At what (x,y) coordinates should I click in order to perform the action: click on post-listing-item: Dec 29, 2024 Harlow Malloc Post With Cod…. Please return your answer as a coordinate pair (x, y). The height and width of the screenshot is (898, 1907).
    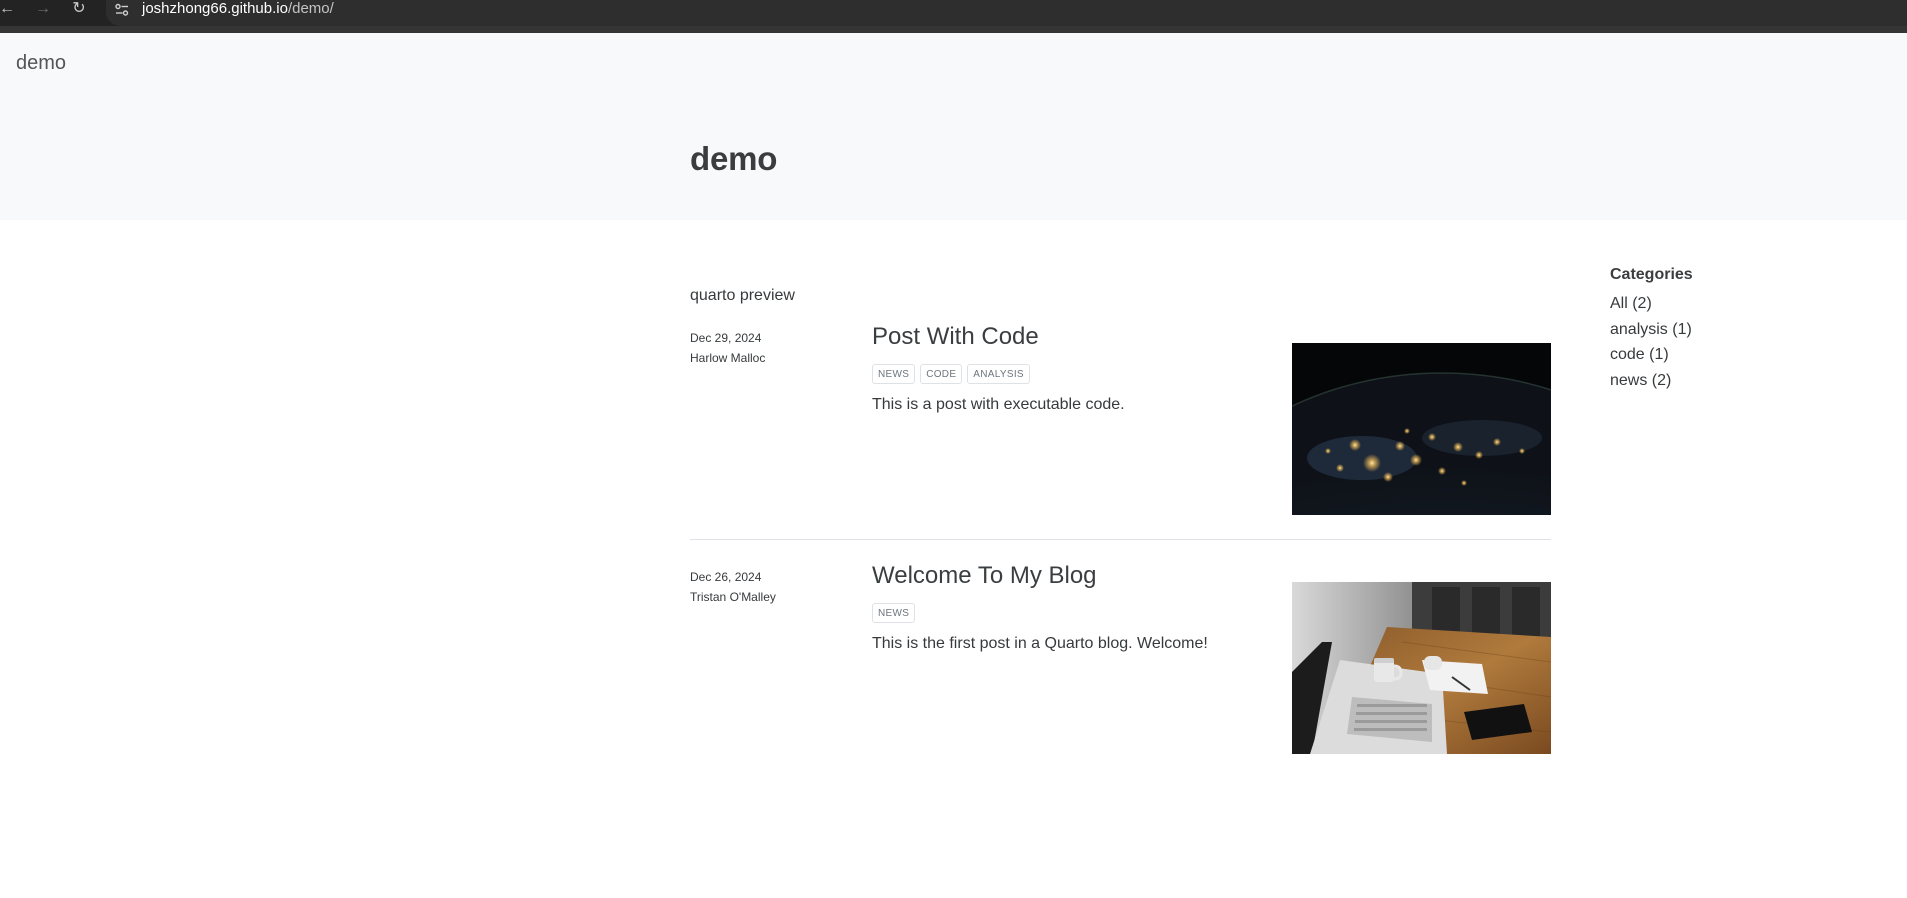
    Looking at the image, I should click on (1120, 442).